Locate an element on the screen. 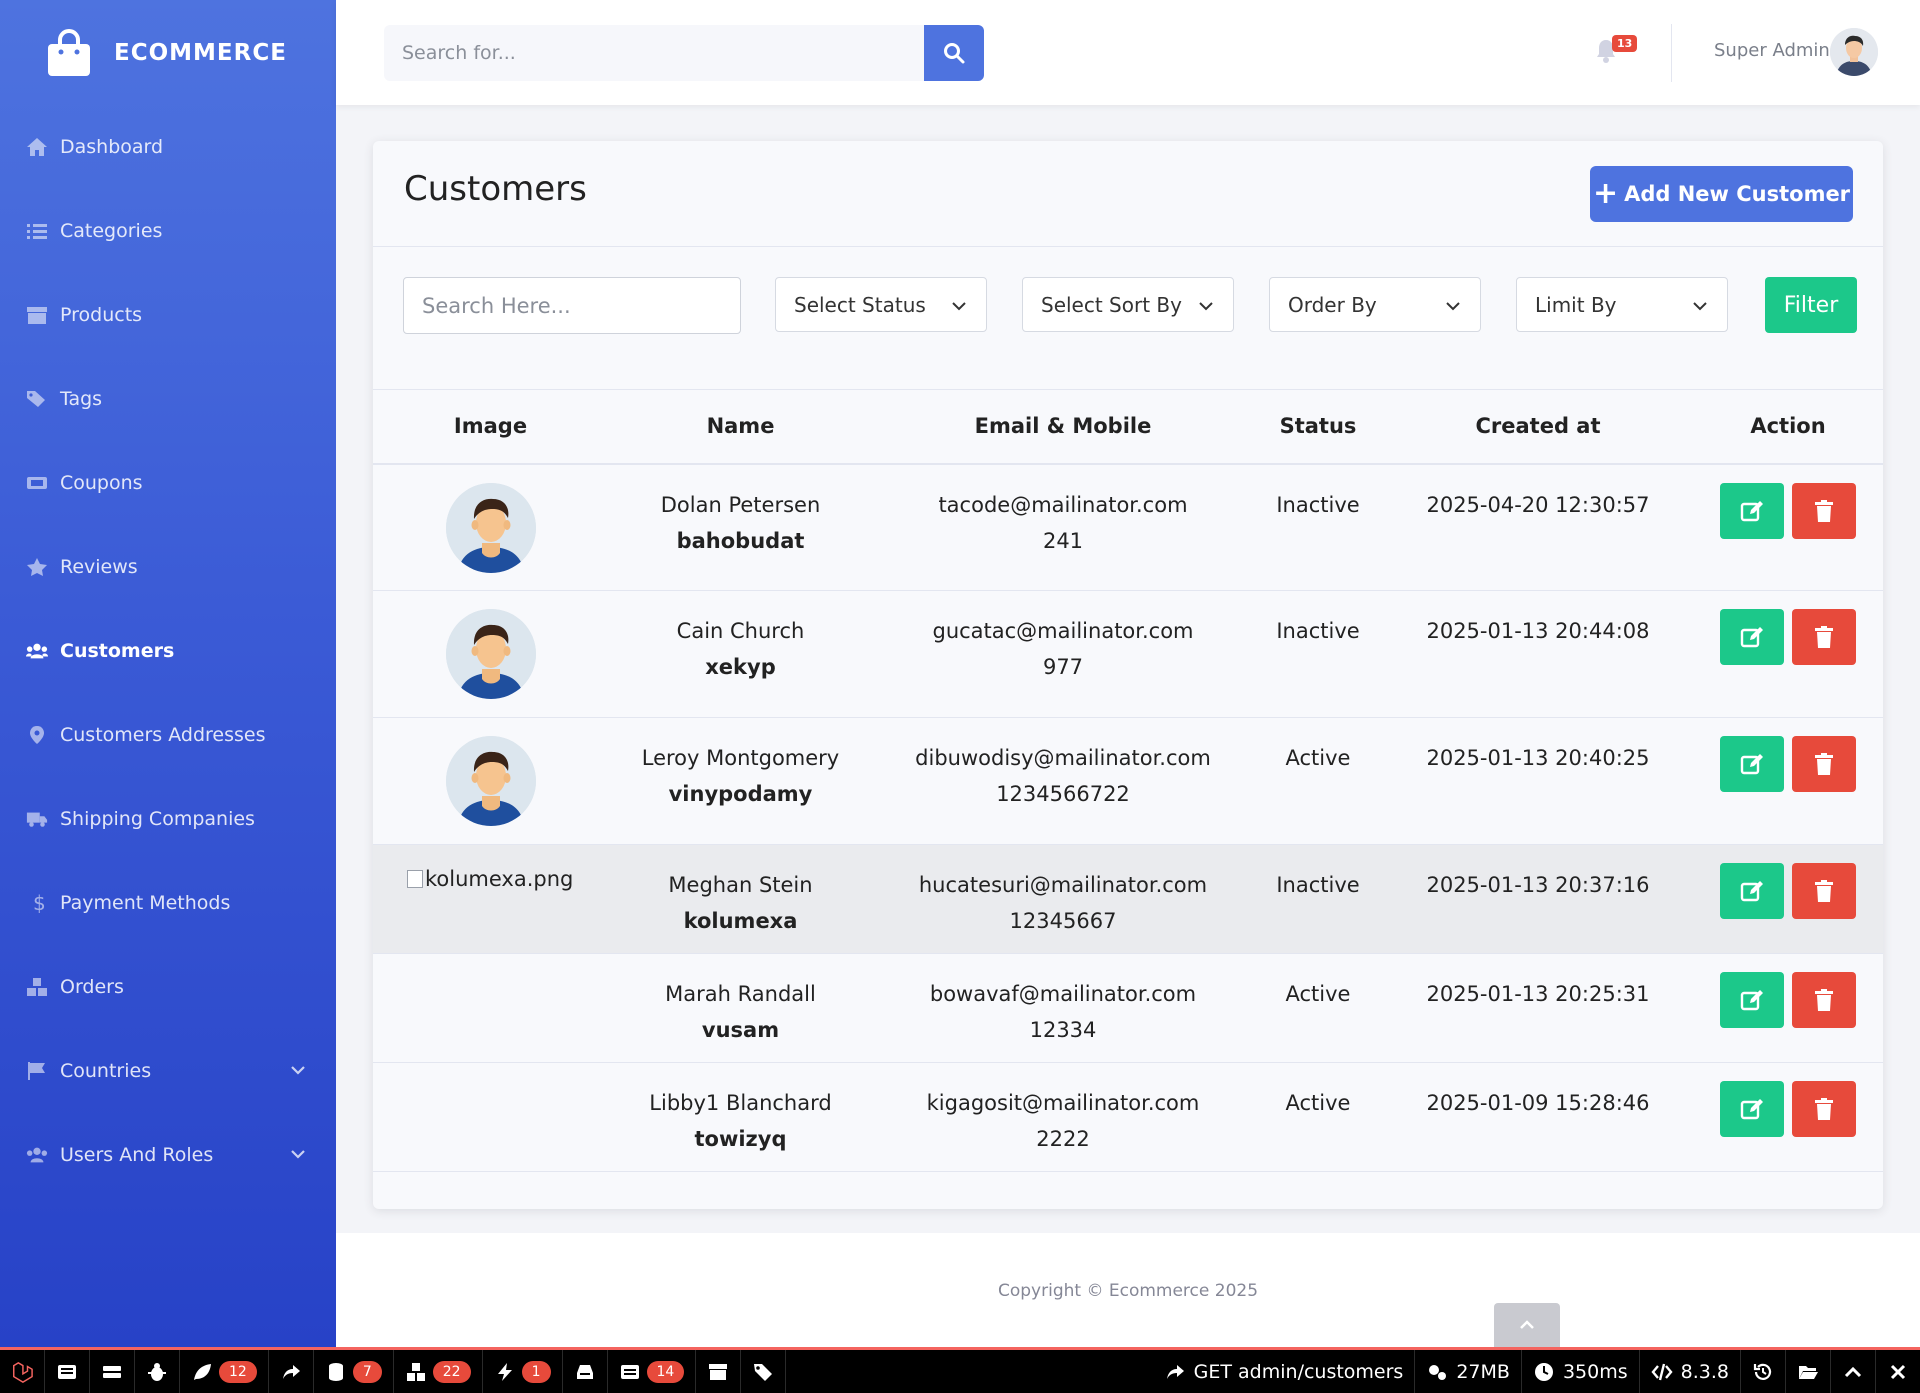  sidebar-item-customers: Customers is located at coordinates (168, 651).